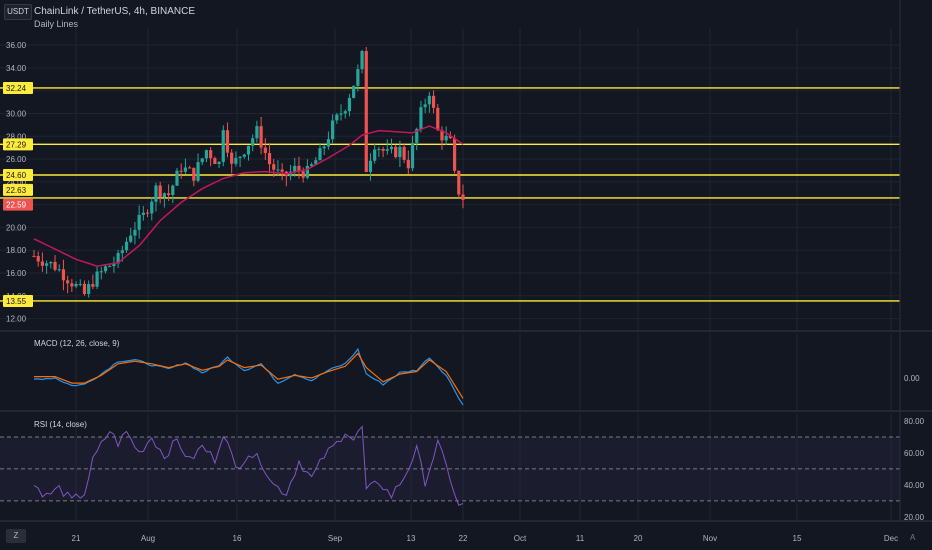  I want to click on rsi-tick-label: 40.00, so click(914, 485).